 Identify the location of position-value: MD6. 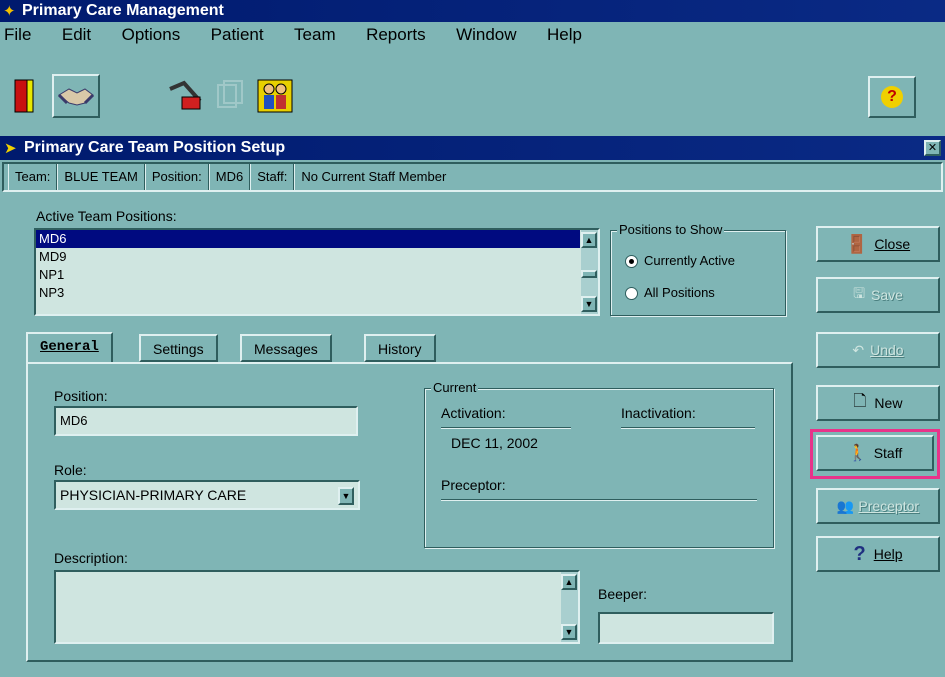
(229, 177).